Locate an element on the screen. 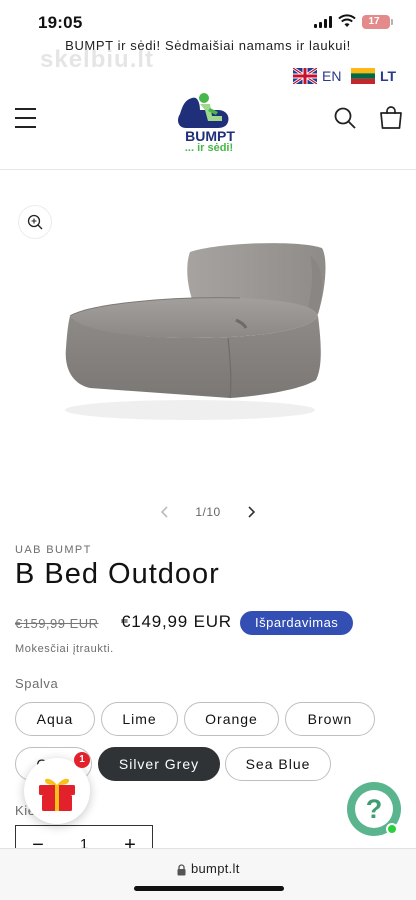  price-regular: €159,99 EUR is located at coordinates (57, 623).